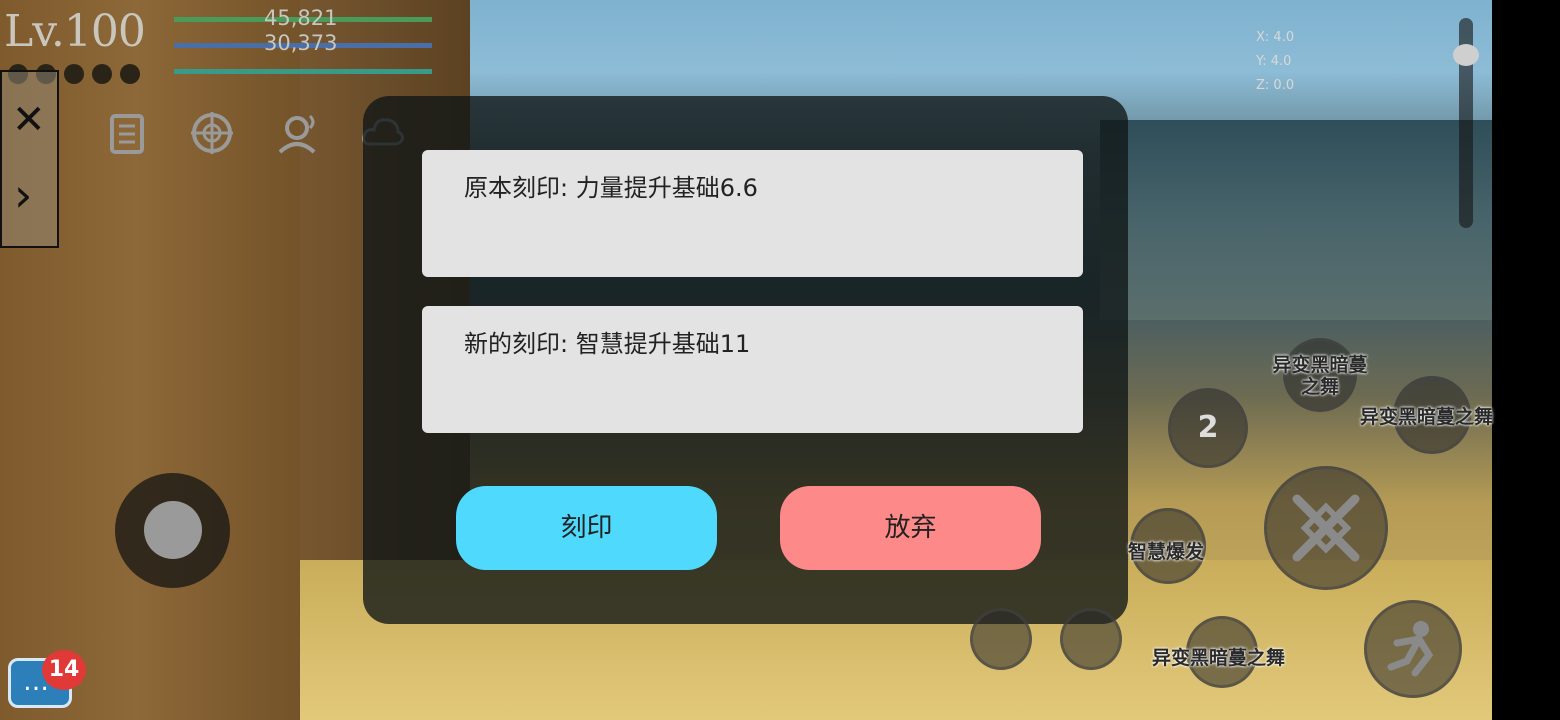 This screenshot has height=720, width=1560. Describe the element at coordinates (1410, 649) in the screenshot. I see `dash-icon` at that location.